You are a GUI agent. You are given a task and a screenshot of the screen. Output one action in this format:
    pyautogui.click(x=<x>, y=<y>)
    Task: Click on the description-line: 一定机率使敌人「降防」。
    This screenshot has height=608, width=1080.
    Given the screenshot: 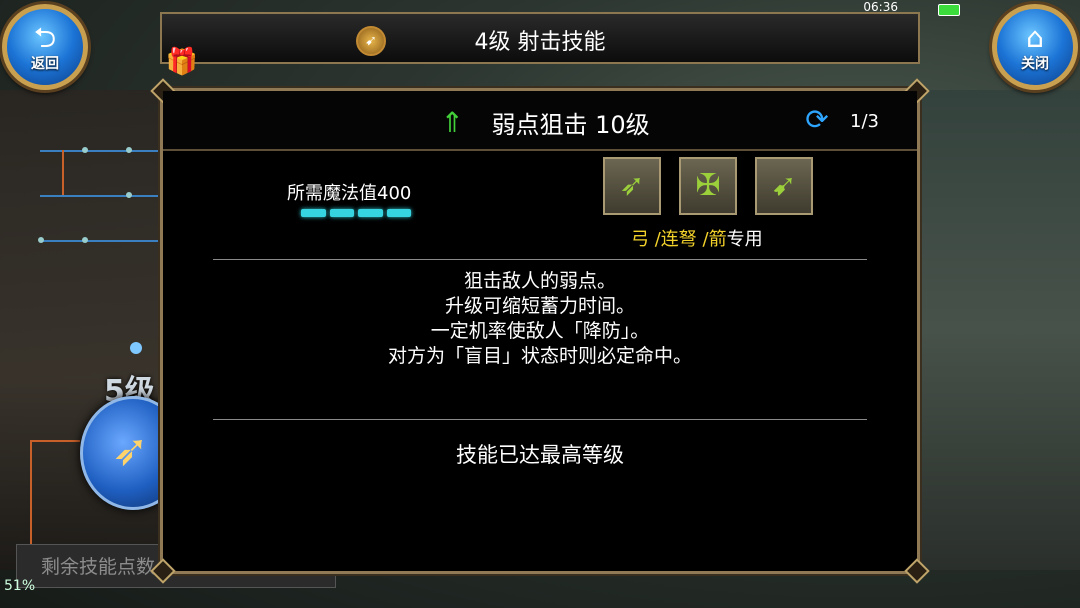 What is the action you would take?
    pyautogui.click(x=540, y=331)
    